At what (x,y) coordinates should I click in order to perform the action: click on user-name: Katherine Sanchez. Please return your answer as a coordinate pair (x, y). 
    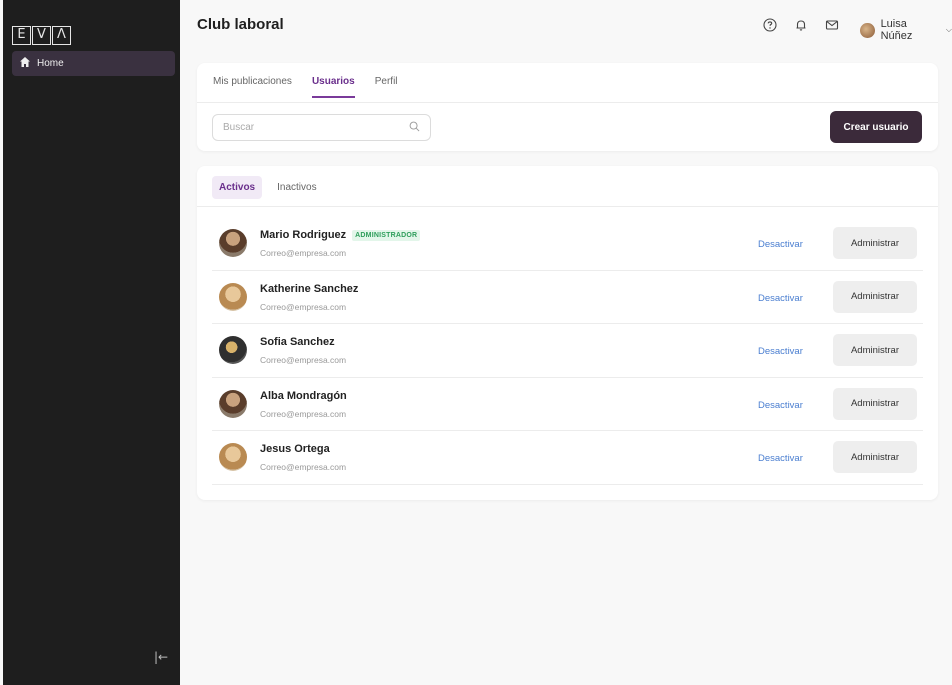
    Looking at the image, I should click on (309, 288).